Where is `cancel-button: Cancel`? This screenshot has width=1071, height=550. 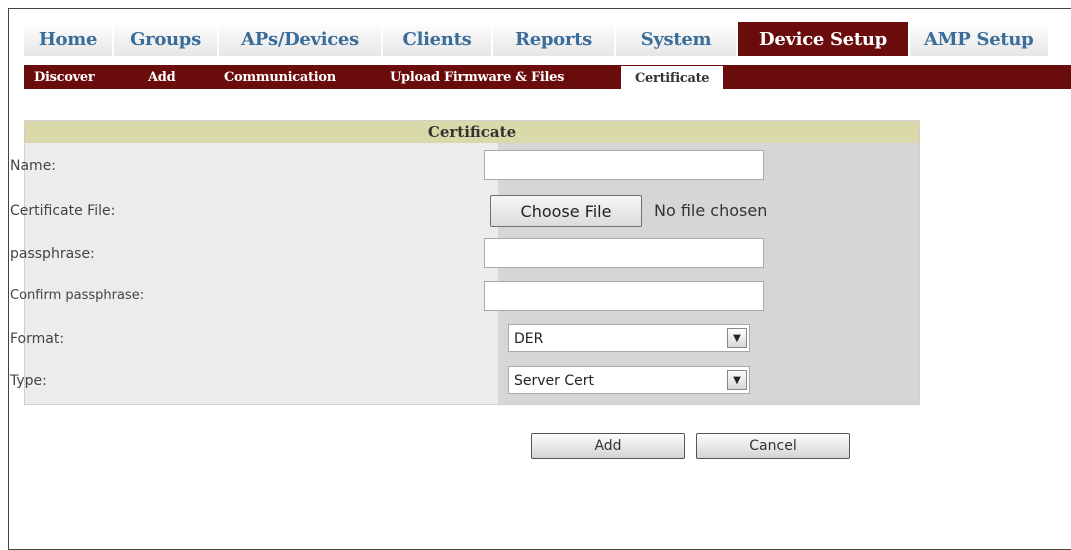
cancel-button: Cancel is located at coordinates (773, 446).